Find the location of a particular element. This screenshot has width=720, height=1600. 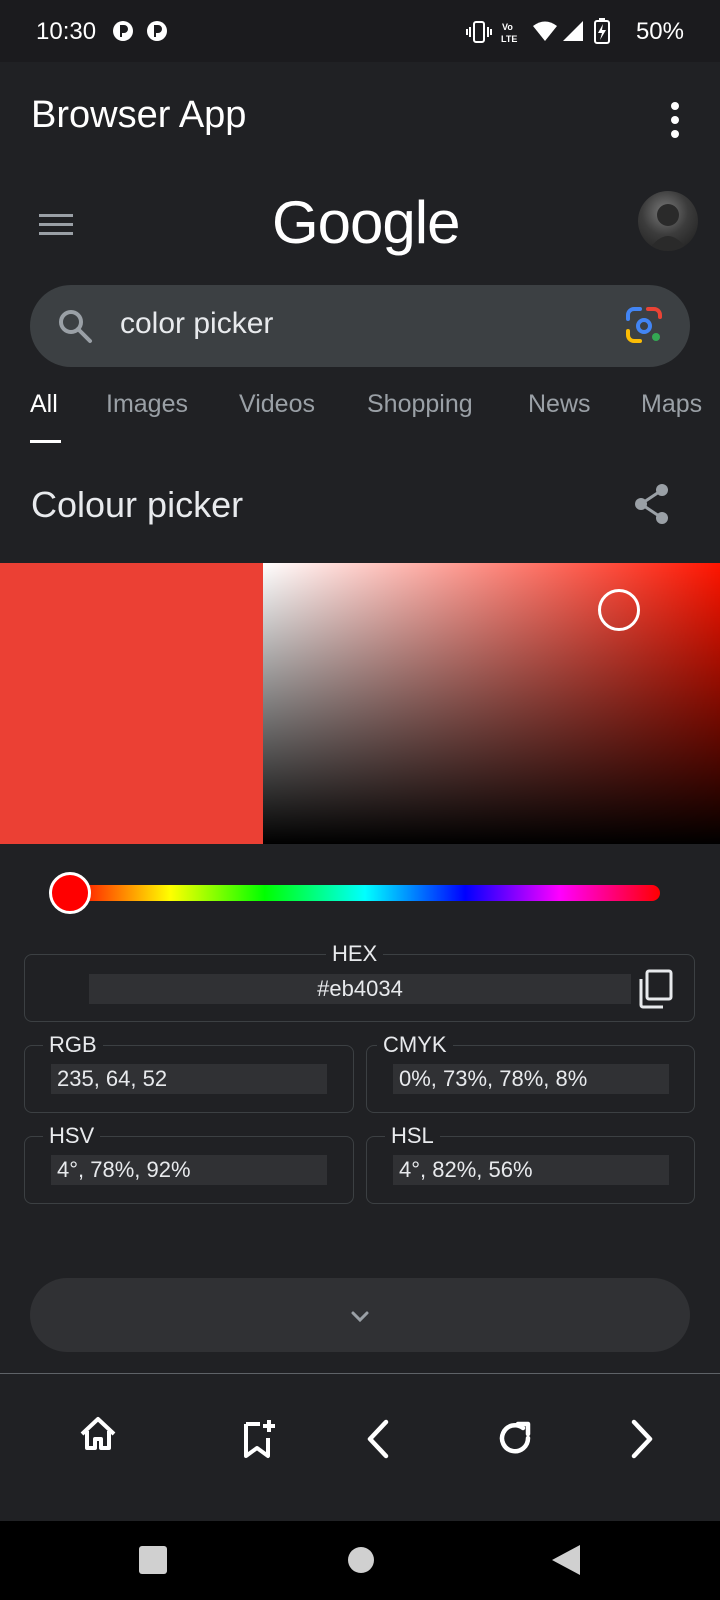

recents-icon is located at coordinates (153, 1560).